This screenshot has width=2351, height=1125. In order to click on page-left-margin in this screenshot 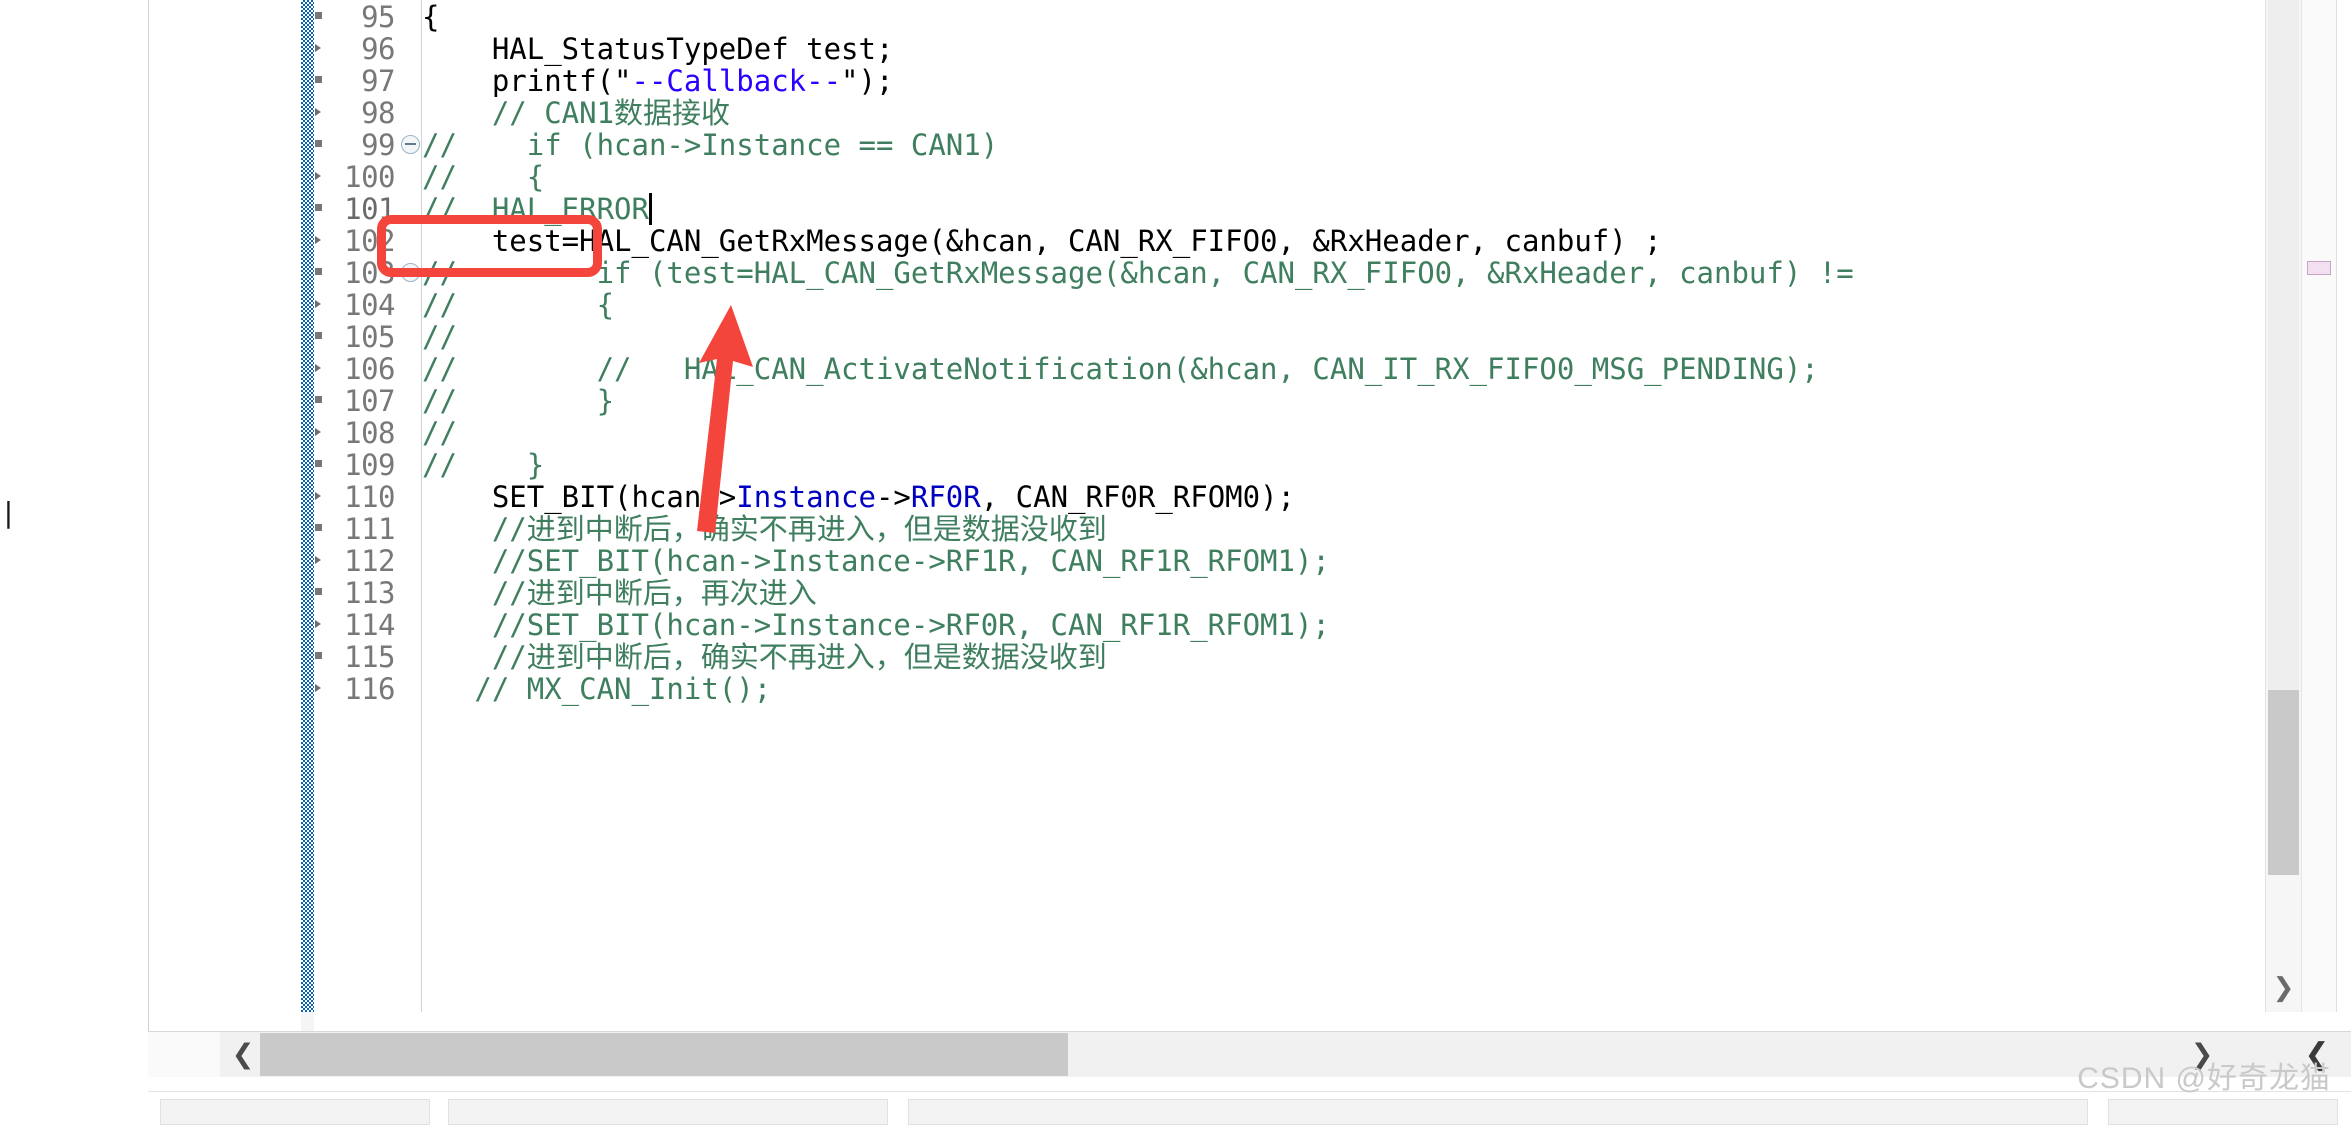, I will do `click(74, 562)`.